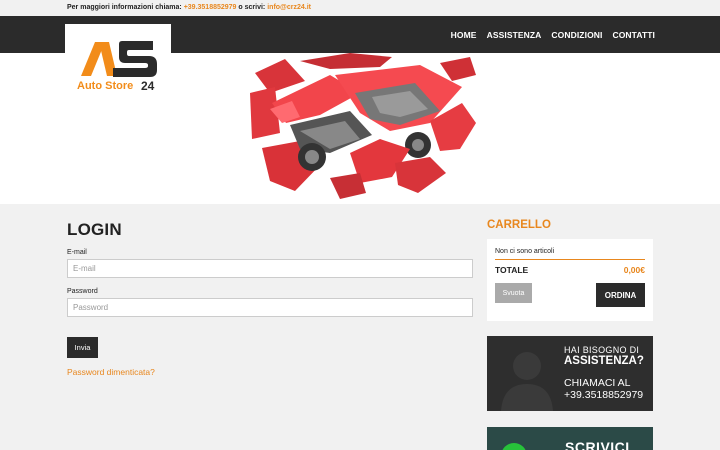 The width and height of the screenshot is (720, 450). Describe the element at coordinates (252, 7) in the screenshot. I see `or-write-label: o scrivi:` at that location.